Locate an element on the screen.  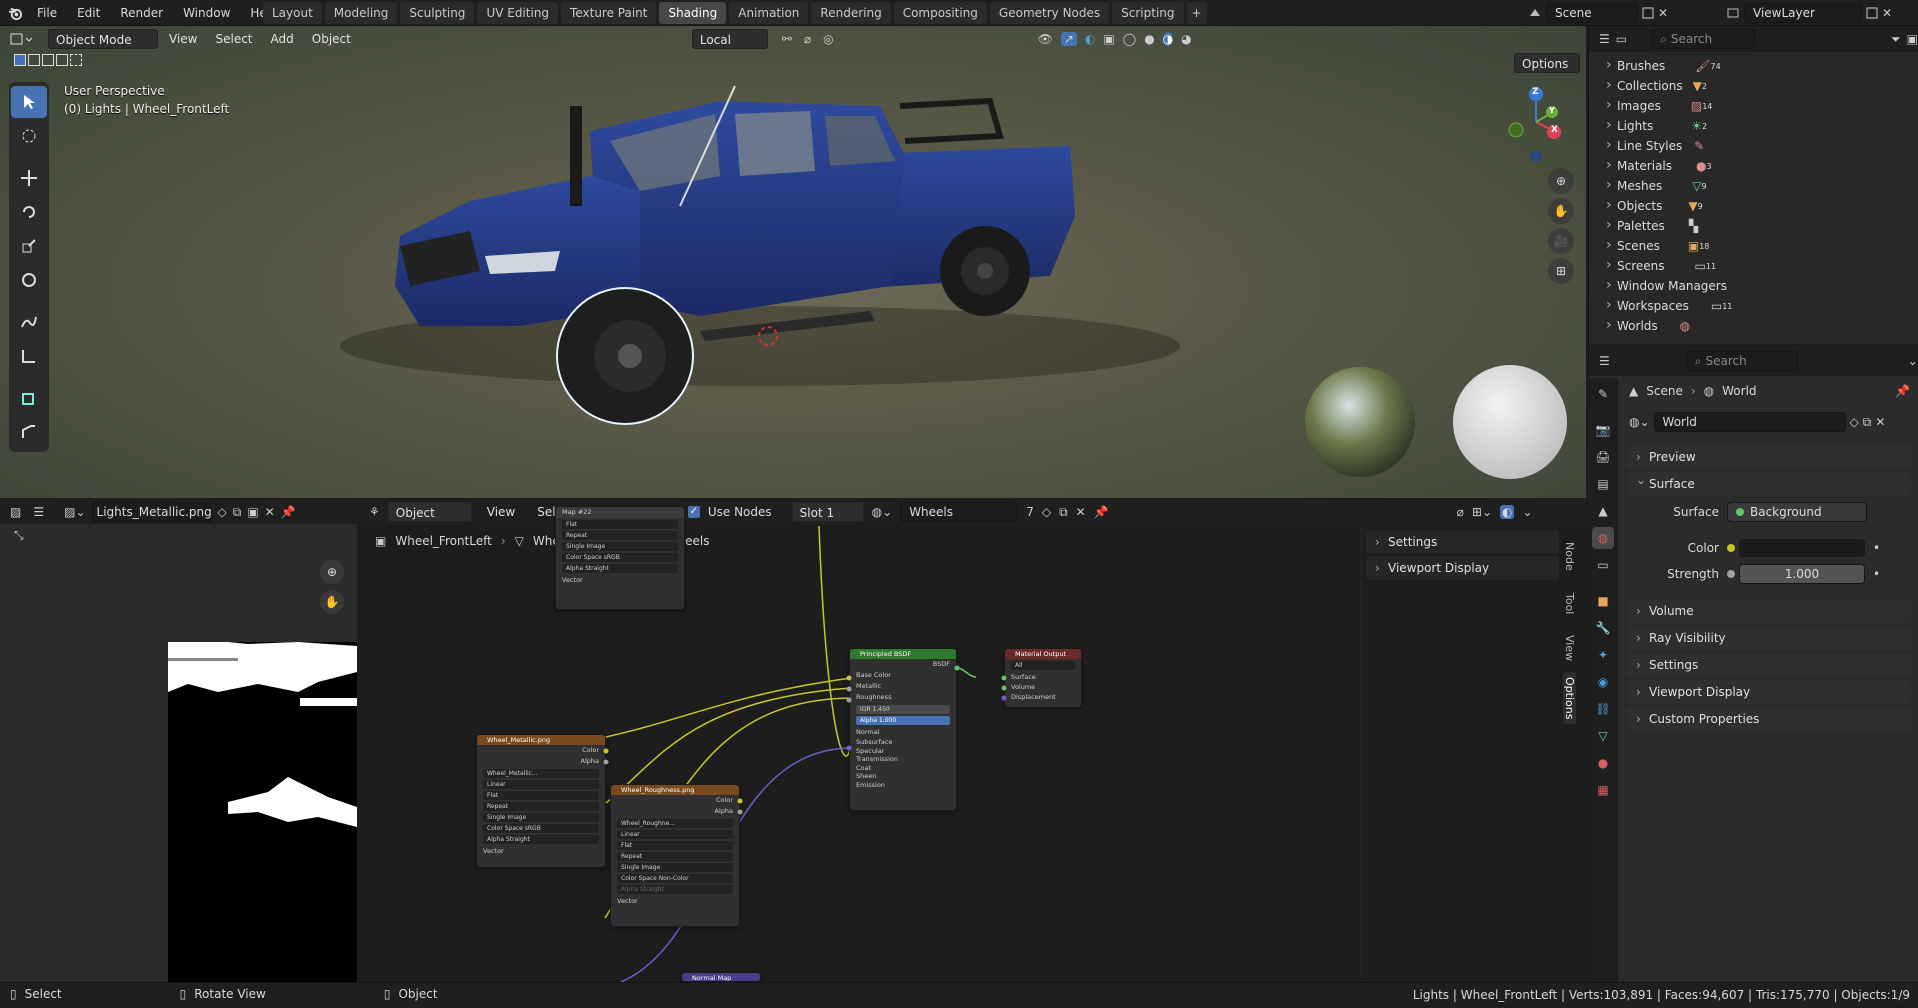
new-scene-icon is located at coordinates (1648, 13).